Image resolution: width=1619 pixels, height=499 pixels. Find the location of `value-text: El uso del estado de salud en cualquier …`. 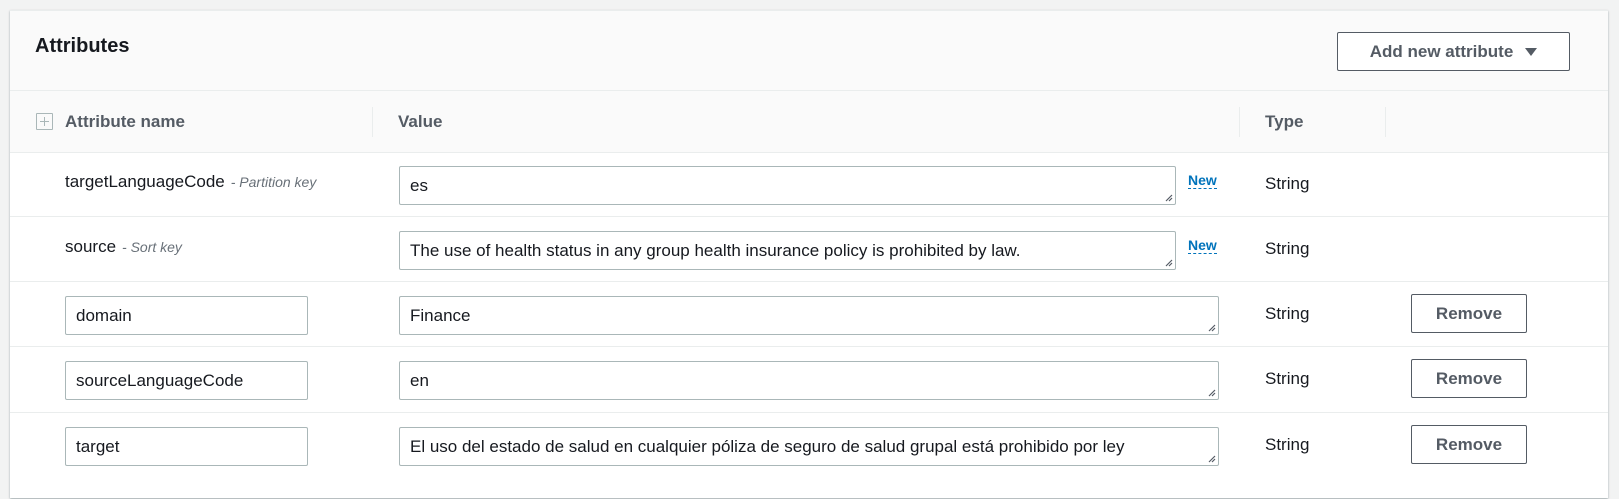

value-text: El uso del estado de salud en cualquier … is located at coordinates (767, 446).